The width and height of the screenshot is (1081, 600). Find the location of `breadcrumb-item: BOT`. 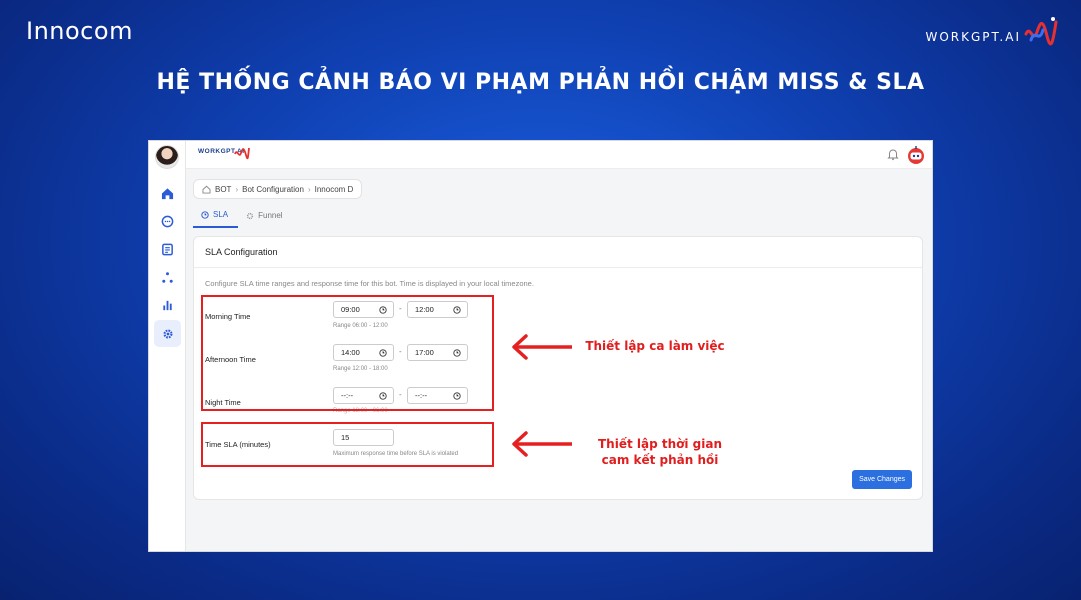

breadcrumb-item: BOT is located at coordinates (223, 189).